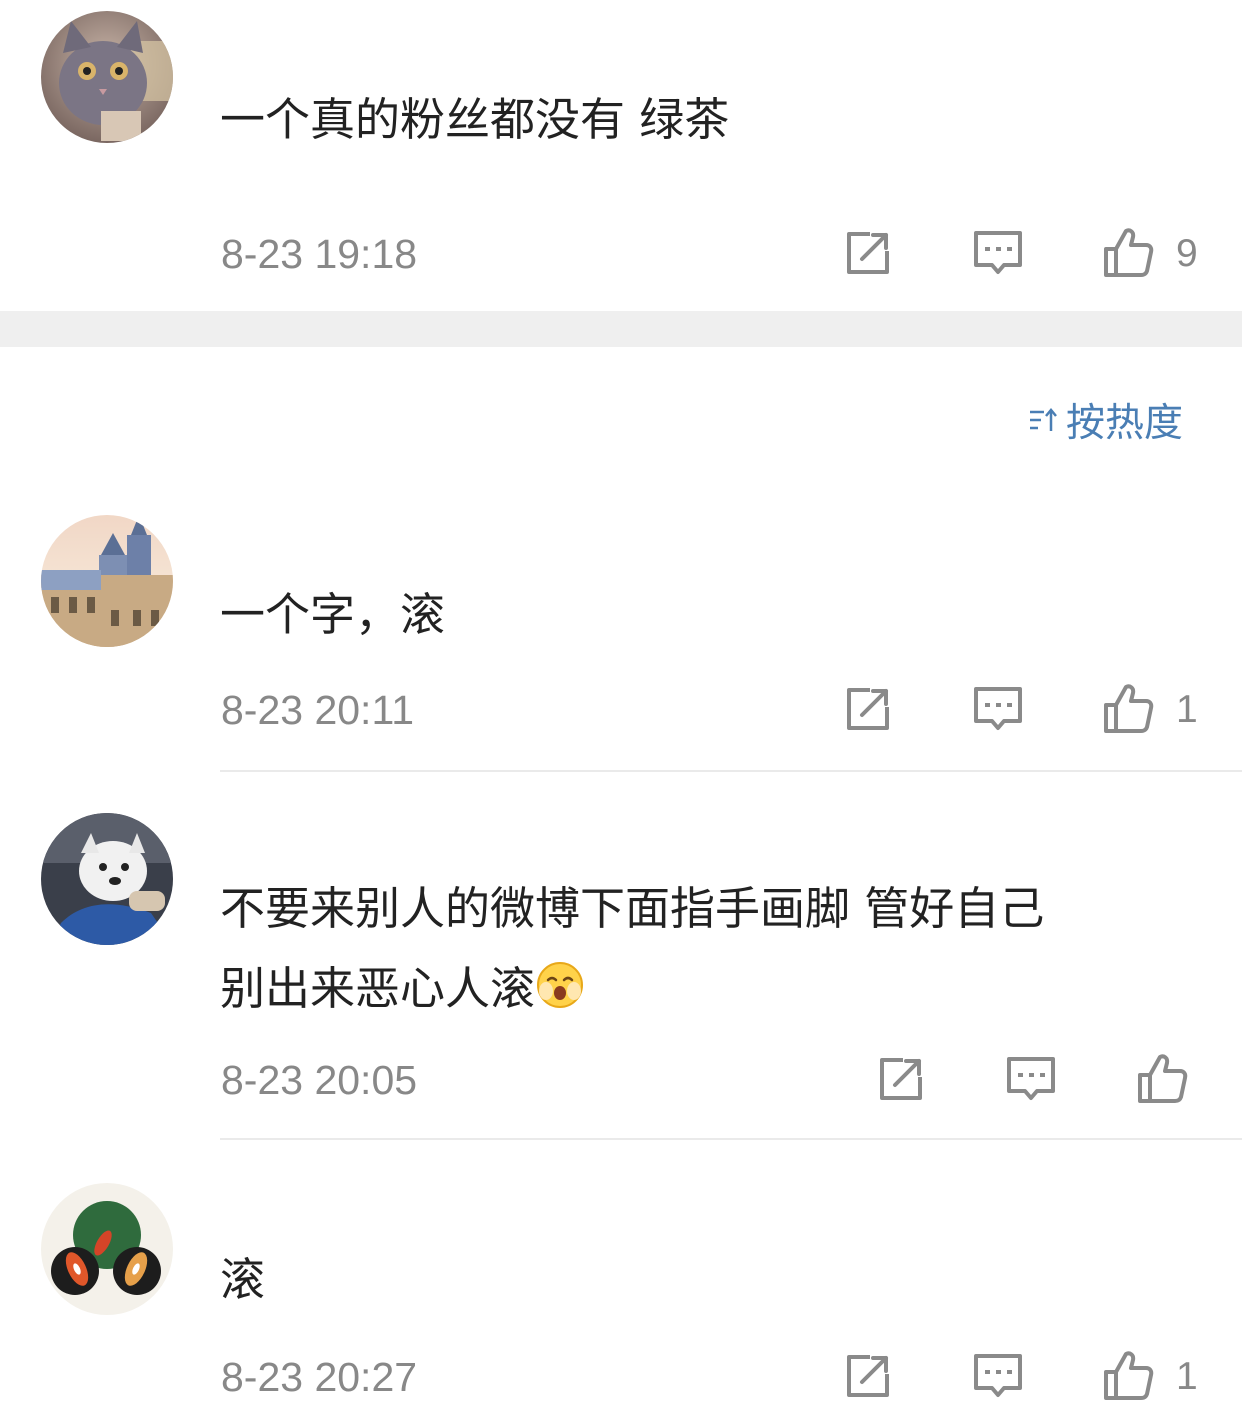 This screenshot has width=1242, height=1408. Describe the element at coordinates (319, 254) in the screenshot. I see `comment-timestamp: 8-23 19:18` at that location.